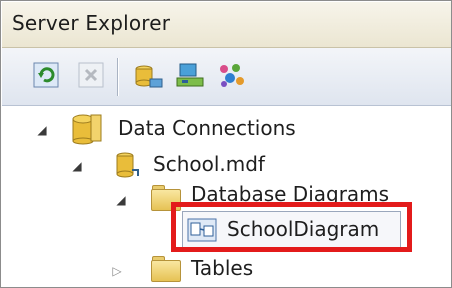 Image resolution: width=452 pixels, height=288 pixels. I want to click on stop-refresh-icon, so click(91, 75).